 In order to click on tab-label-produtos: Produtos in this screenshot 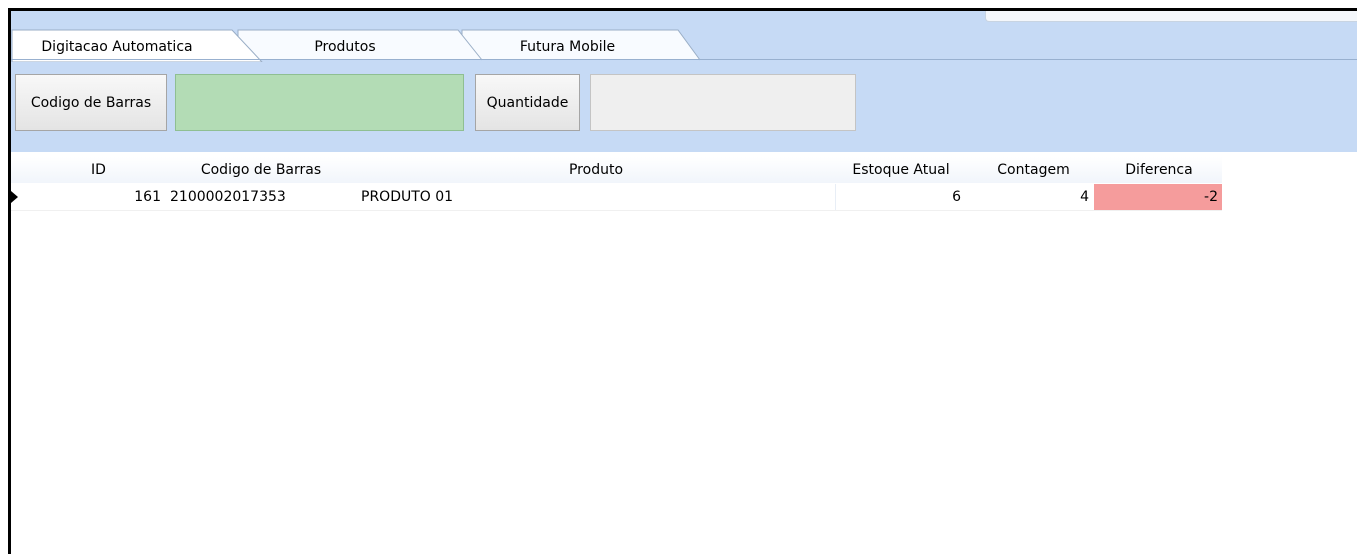, I will do `click(345, 47)`.